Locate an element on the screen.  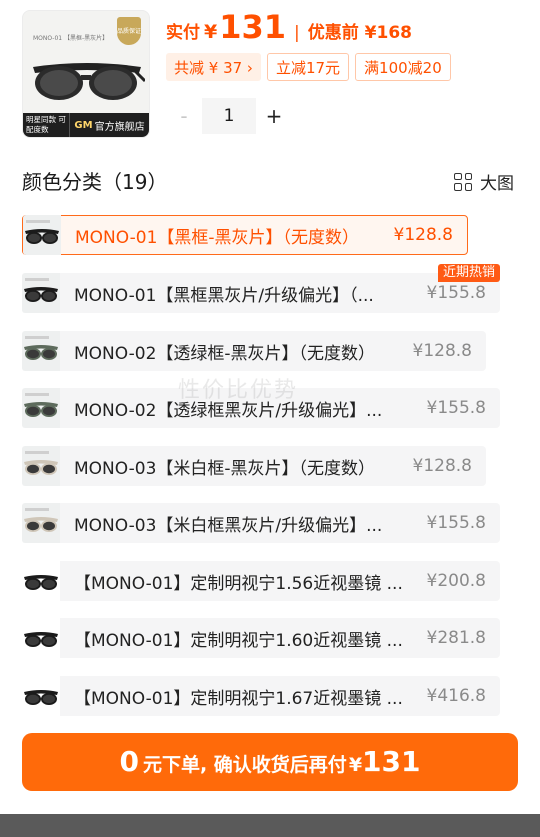
discount-tags: 共减 ¥ 37 › 立减17元 满100减20 is located at coordinates (308, 67).